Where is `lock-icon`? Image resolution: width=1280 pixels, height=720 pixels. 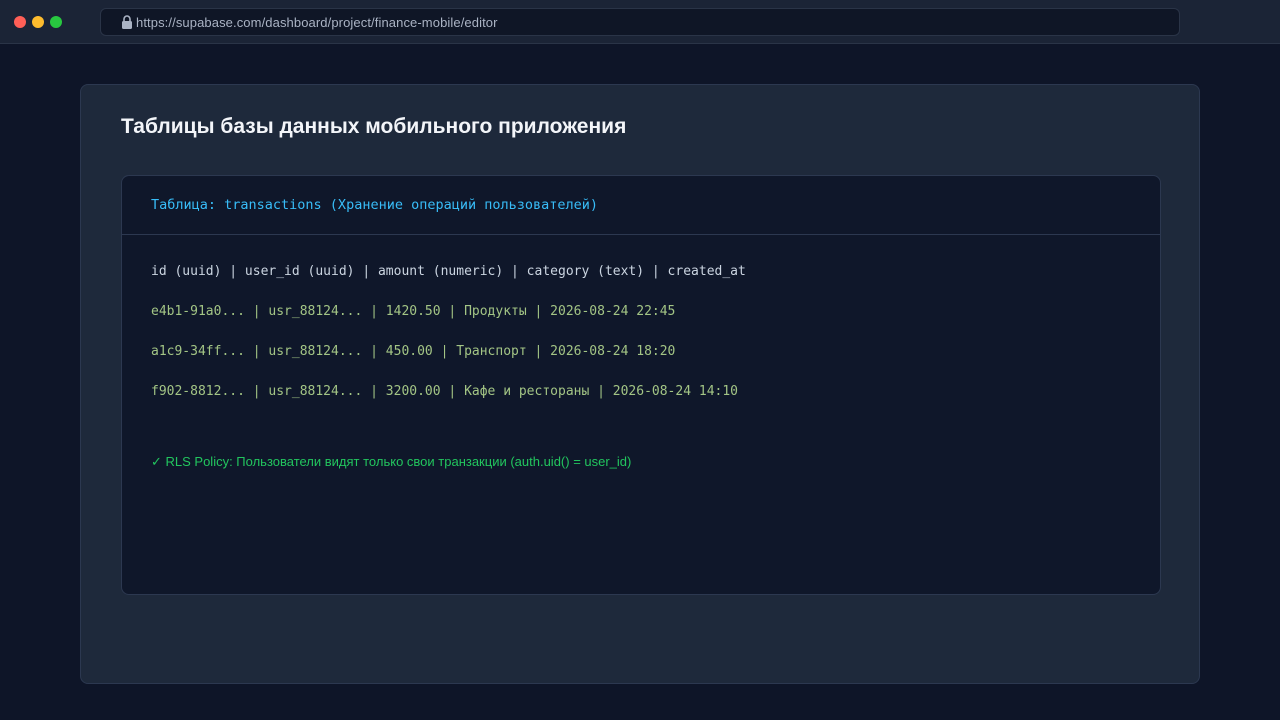 lock-icon is located at coordinates (127, 22).